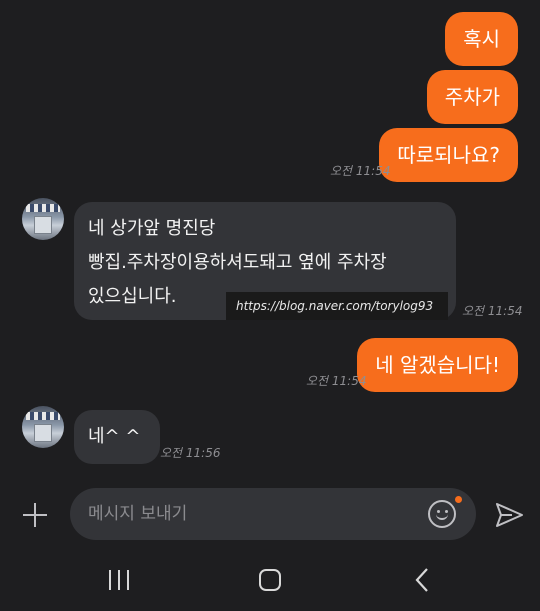 The width and height of the screenshot is (540, 611). I want to click on system-navigation-bar, so click(270, 580).